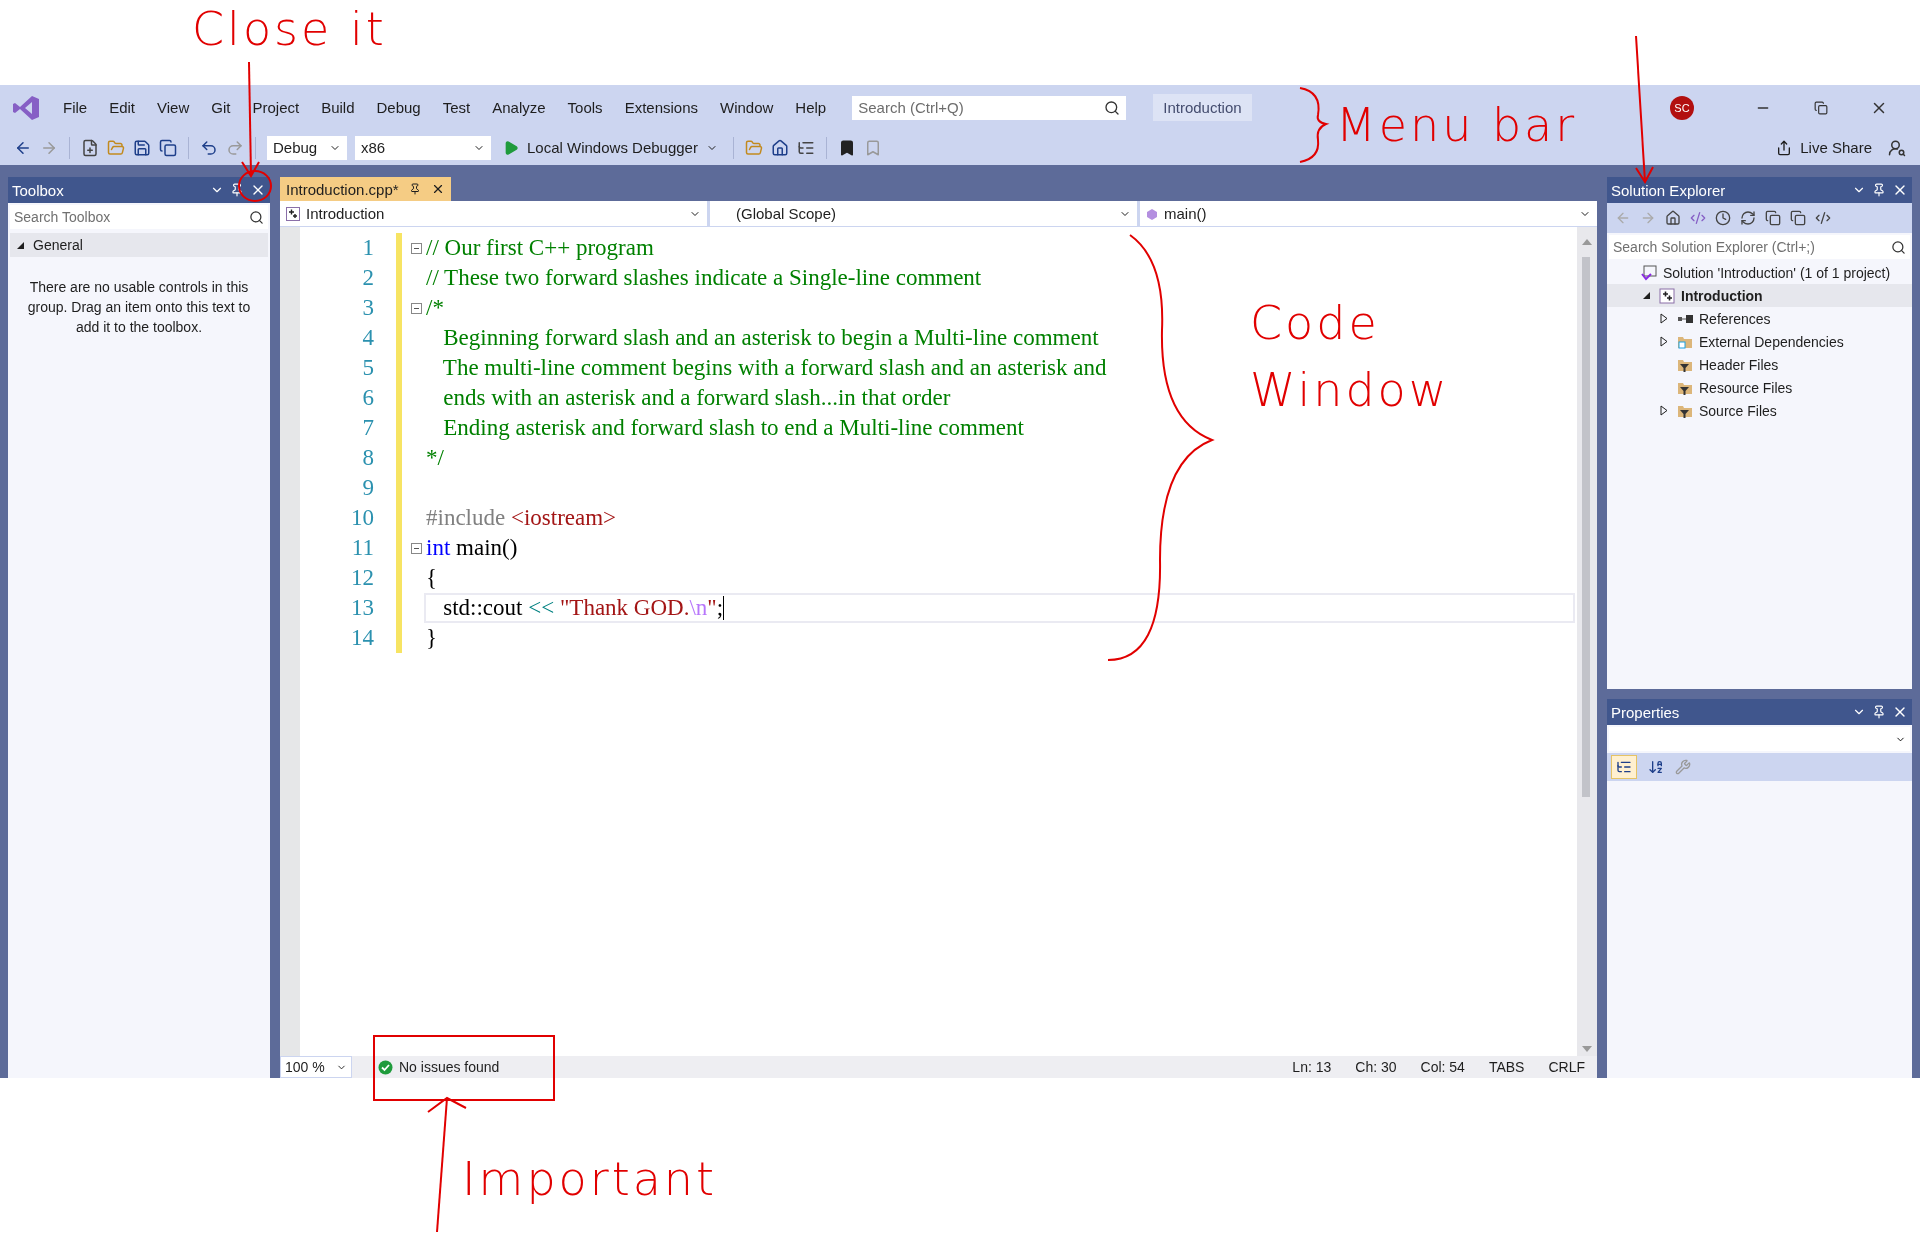 The width and height of the screenshot is (1920, 1238). What do you see at coordinates (432, 638) in the screenshot?
I see `code-line: }` at bounding box center [432, 638].